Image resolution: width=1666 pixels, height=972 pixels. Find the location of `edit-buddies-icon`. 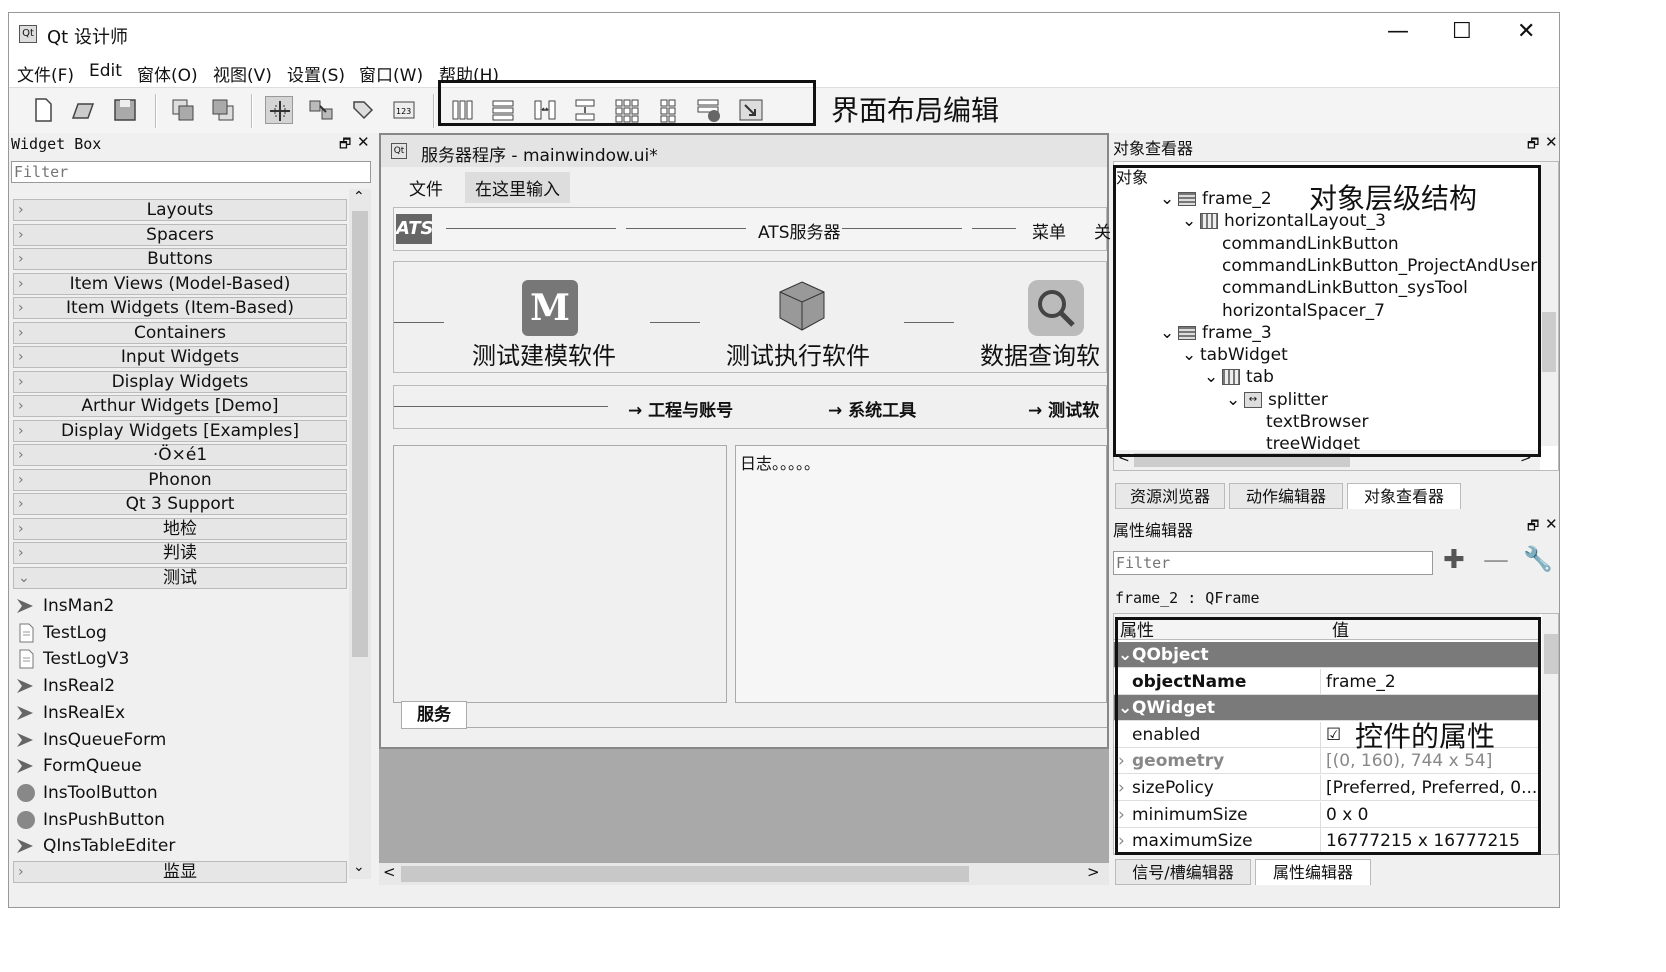

edit-buddies-icon is located at coordinates (363, 110).